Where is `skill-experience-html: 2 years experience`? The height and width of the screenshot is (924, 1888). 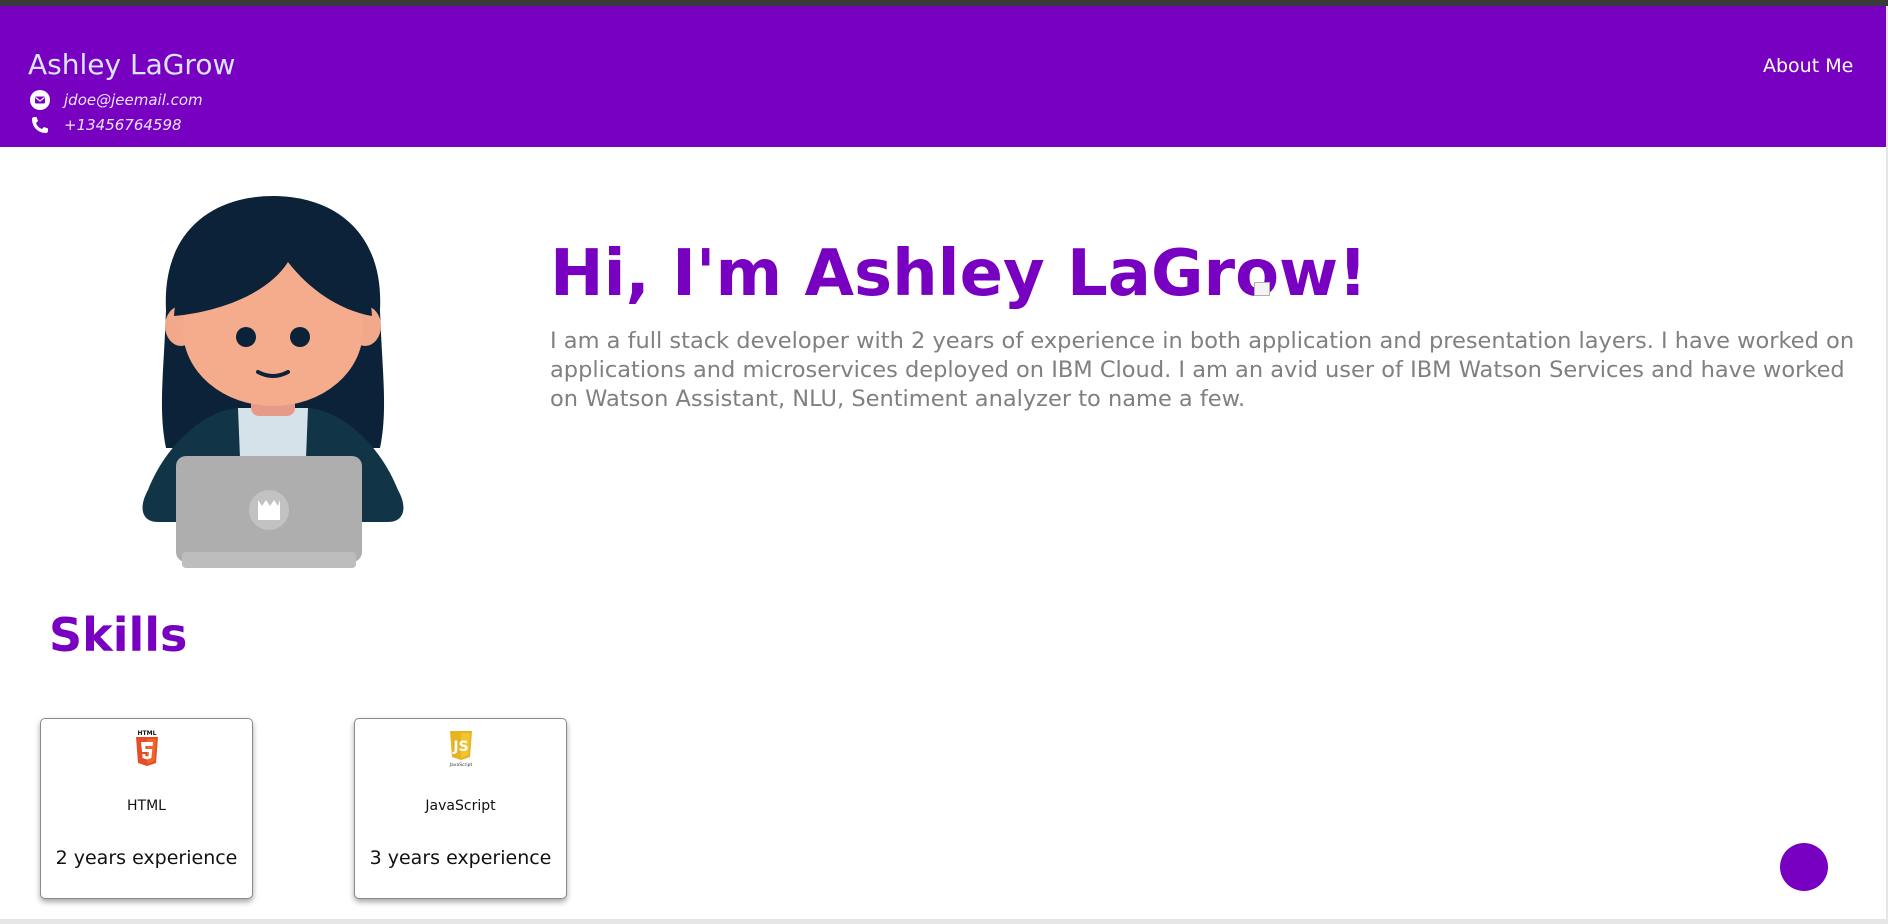 skill-experience-html: 2 years experience is located at coordinates (146, 858).